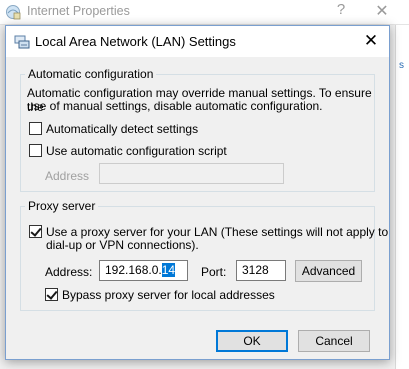 The height and width of the screenshot is (369, 409). I want to click on internet-properties-title: Internet Properties, so click(78, 11).